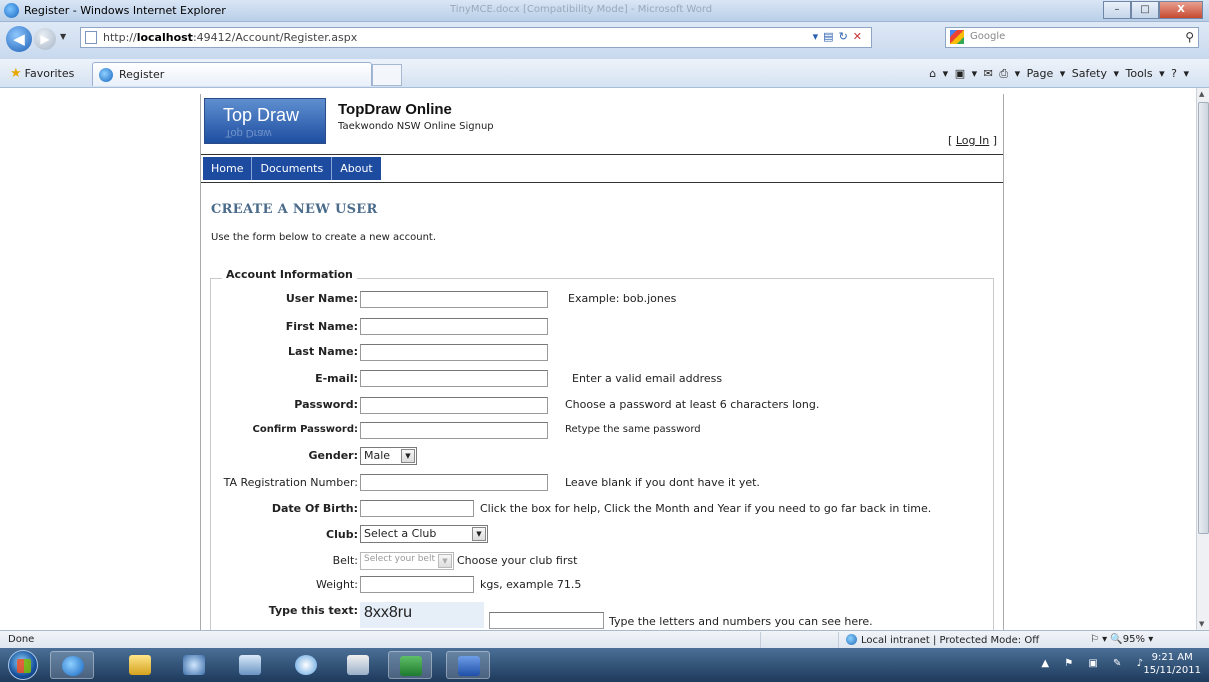 The height and width of the screenshot is (682, 1209). Describe the element at coordinates (422, 615) in the screenshot. I see `captcha-image: 8xx8ru` at that location.